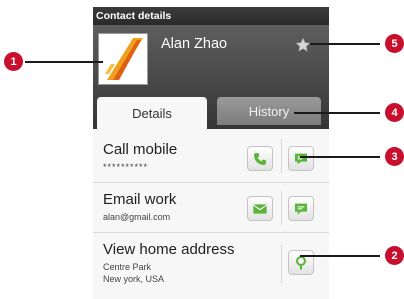  I want to click on address-line-1: Centre Park, so click(127, 267).